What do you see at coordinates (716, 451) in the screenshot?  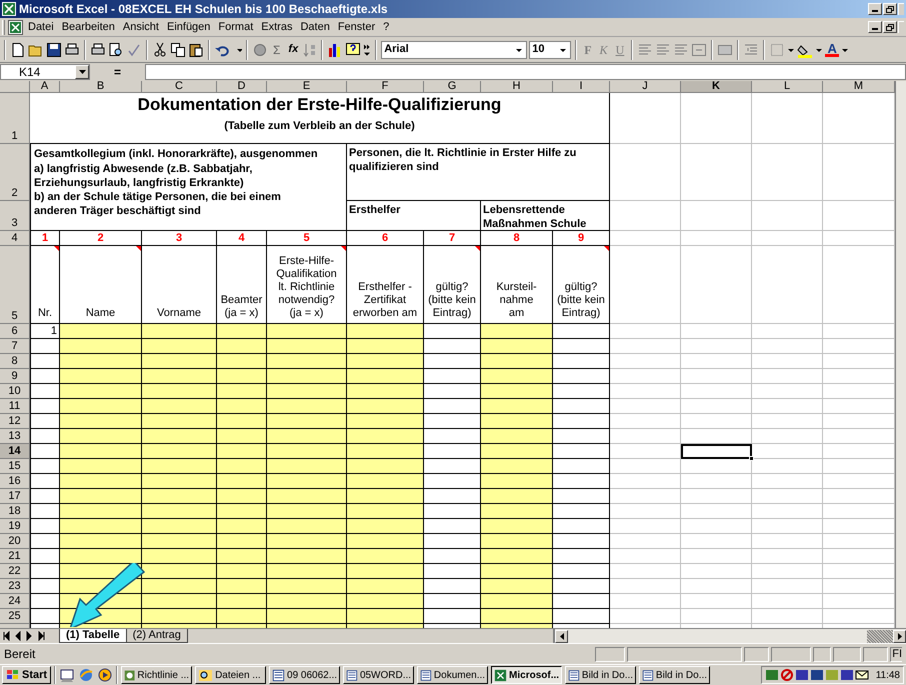 I see `selected-cell` at bounding box center [716, 451].